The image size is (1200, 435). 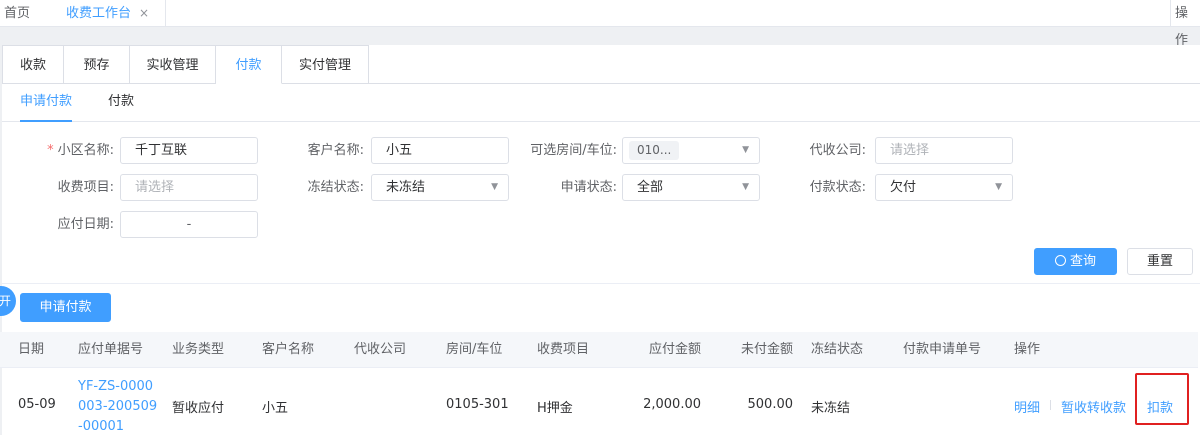 What do you see at coordinates (33, 64) in the screenshot?
I see `tab-collect: 收款` at bounding box center [33, 64].